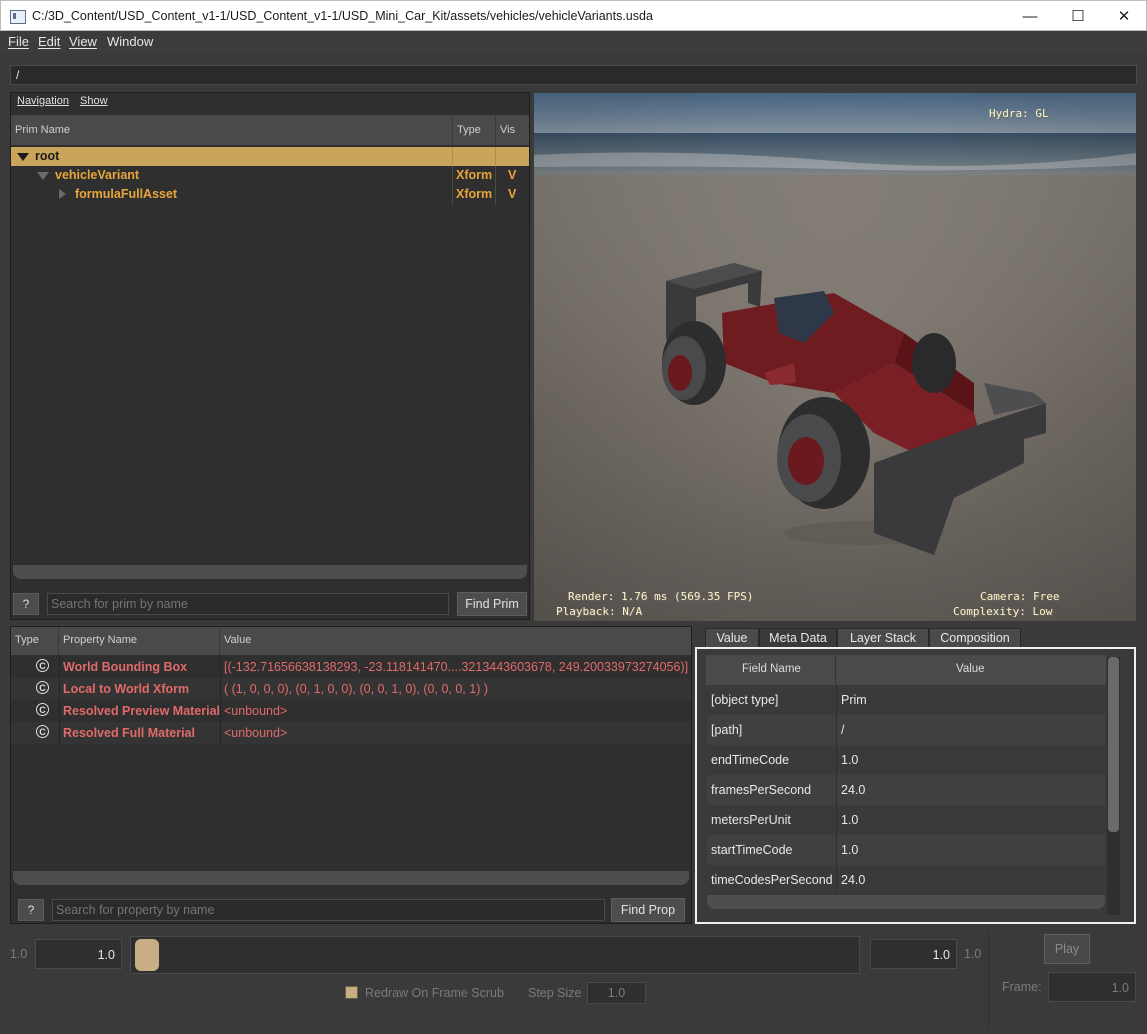 This screenshot has width=1147, height=1034. Describe the element at coordinates (727, 730) in the screenshot. I see `field-name: [path]` at that location.